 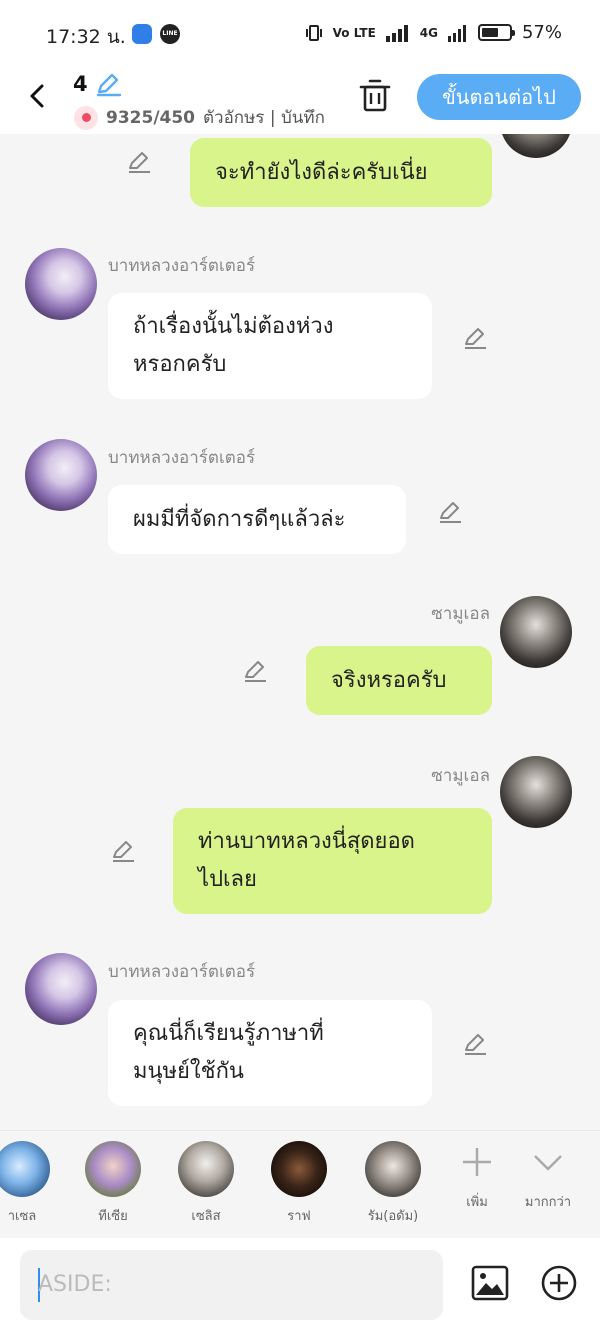 What do you see at coordinates (299, 1216) in the screenshot?
I see `character-label: ราฟ` at bounding box center [299, 1216].